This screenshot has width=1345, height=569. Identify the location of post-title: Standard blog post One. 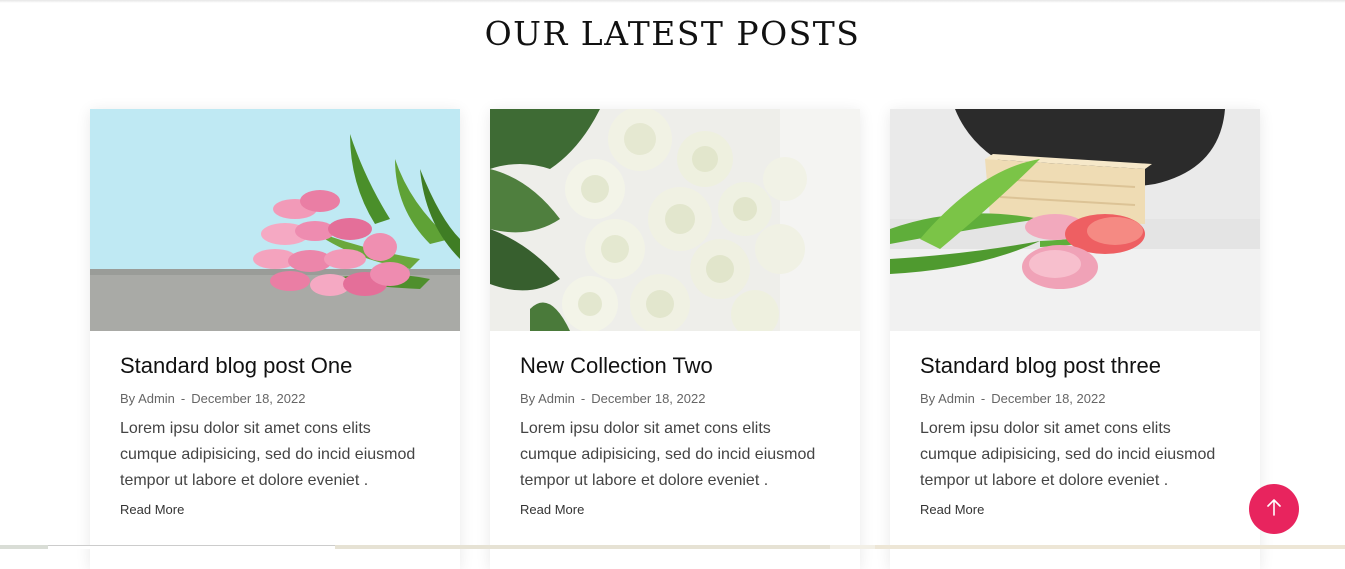
(275, 368).